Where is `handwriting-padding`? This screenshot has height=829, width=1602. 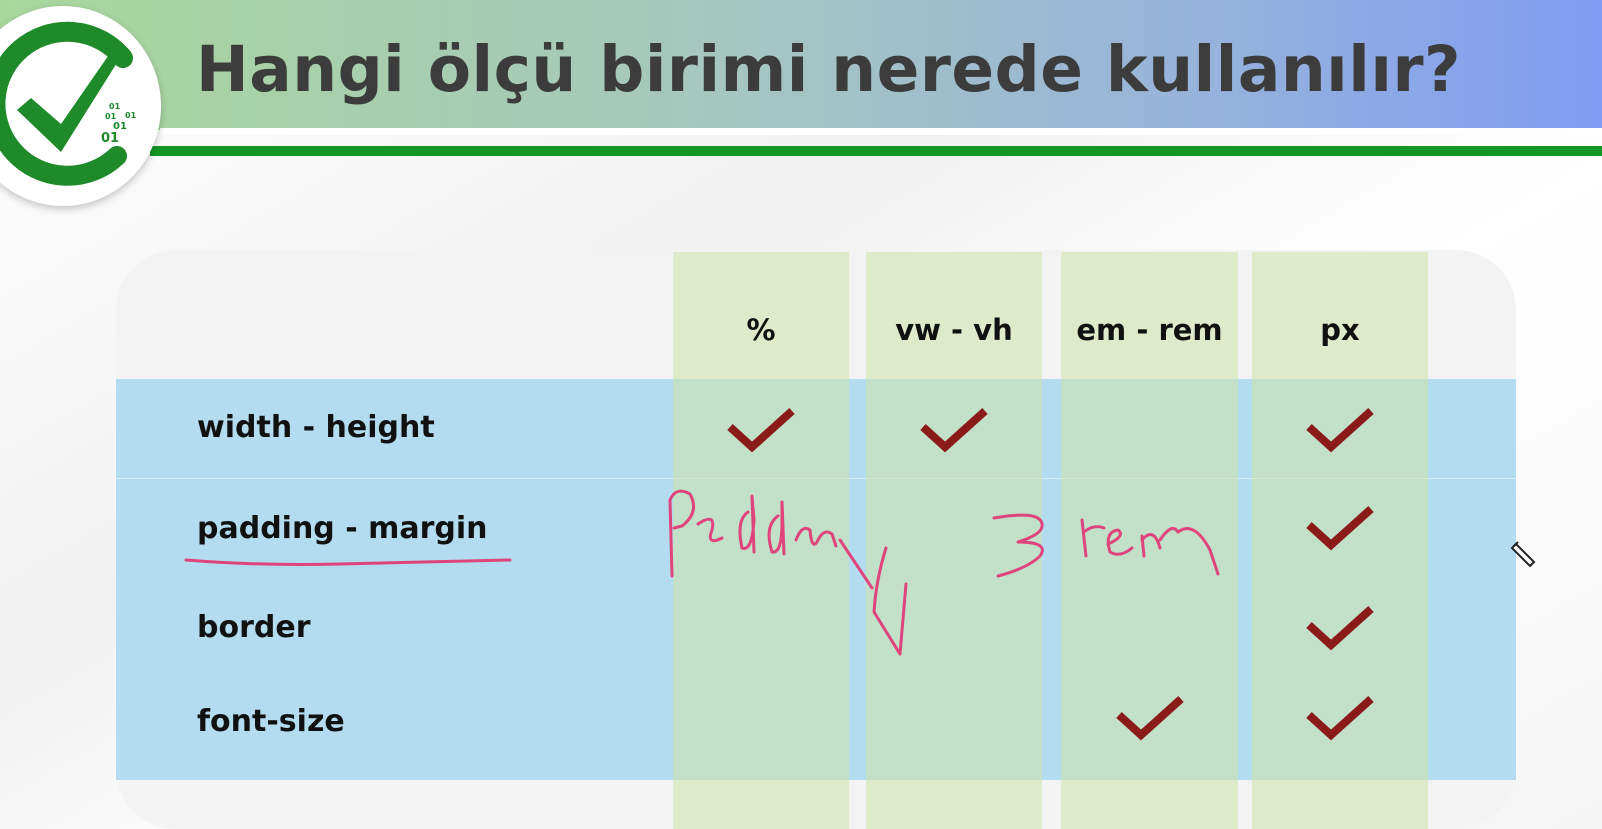 handwriting-padding is located at coordinates (788, 572).